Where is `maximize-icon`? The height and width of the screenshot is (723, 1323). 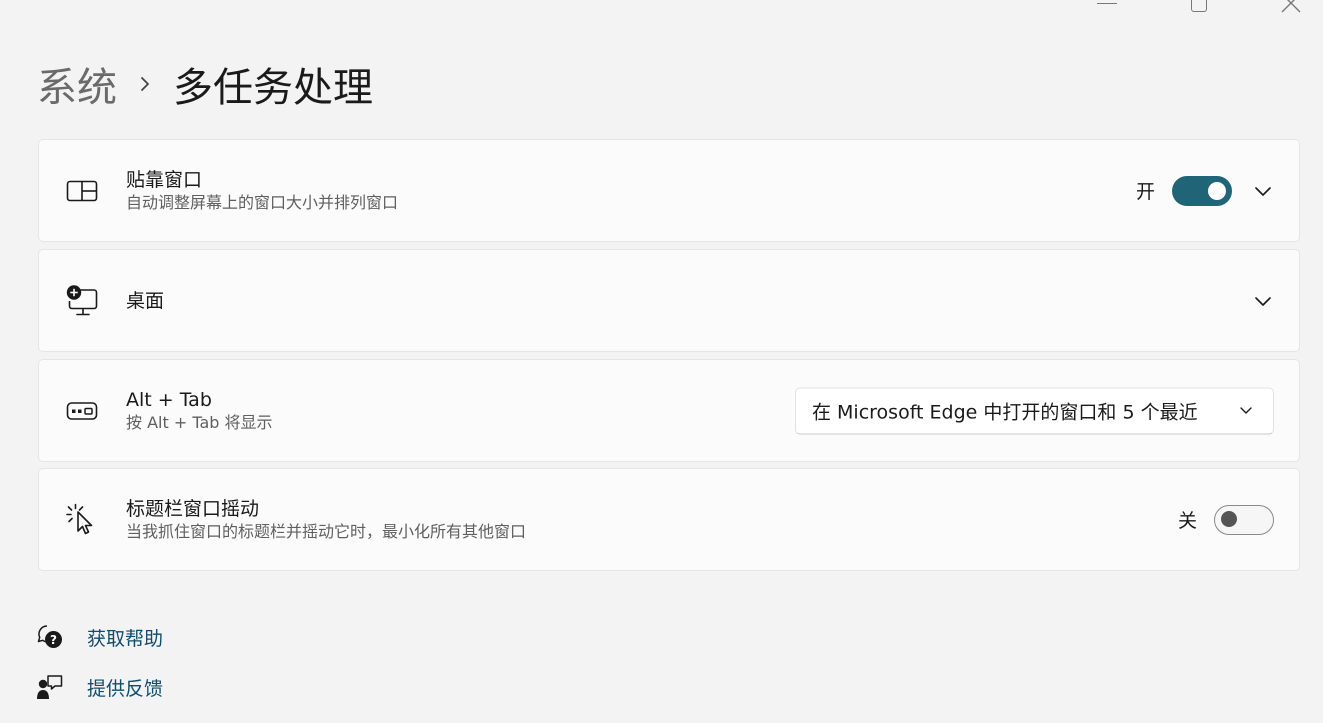
maximize-icon is located at coordinates (1199, 6).